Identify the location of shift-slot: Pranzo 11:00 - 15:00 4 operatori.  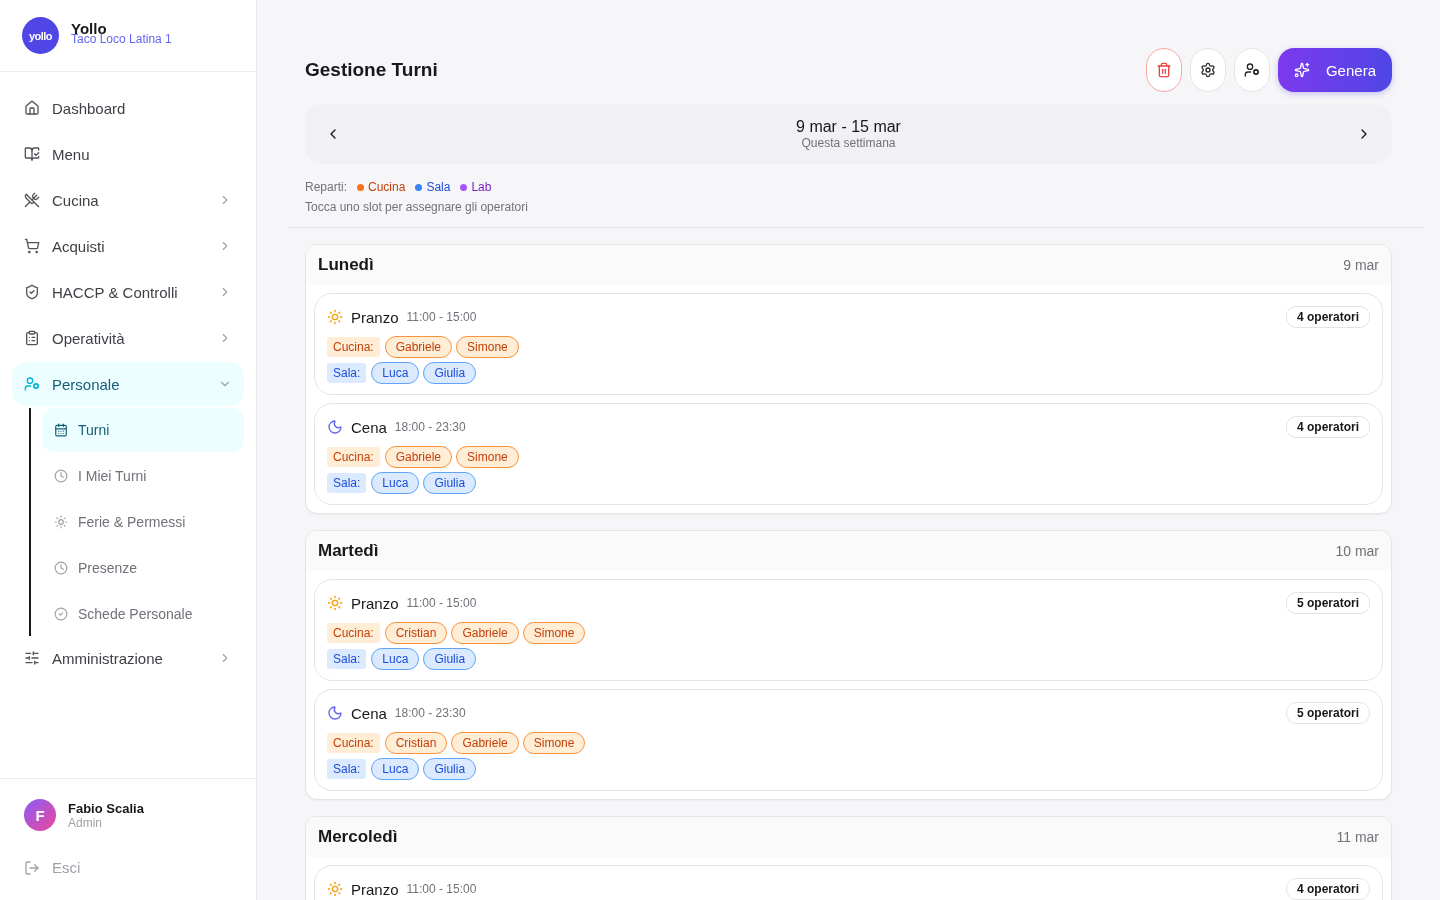
(848, 882).